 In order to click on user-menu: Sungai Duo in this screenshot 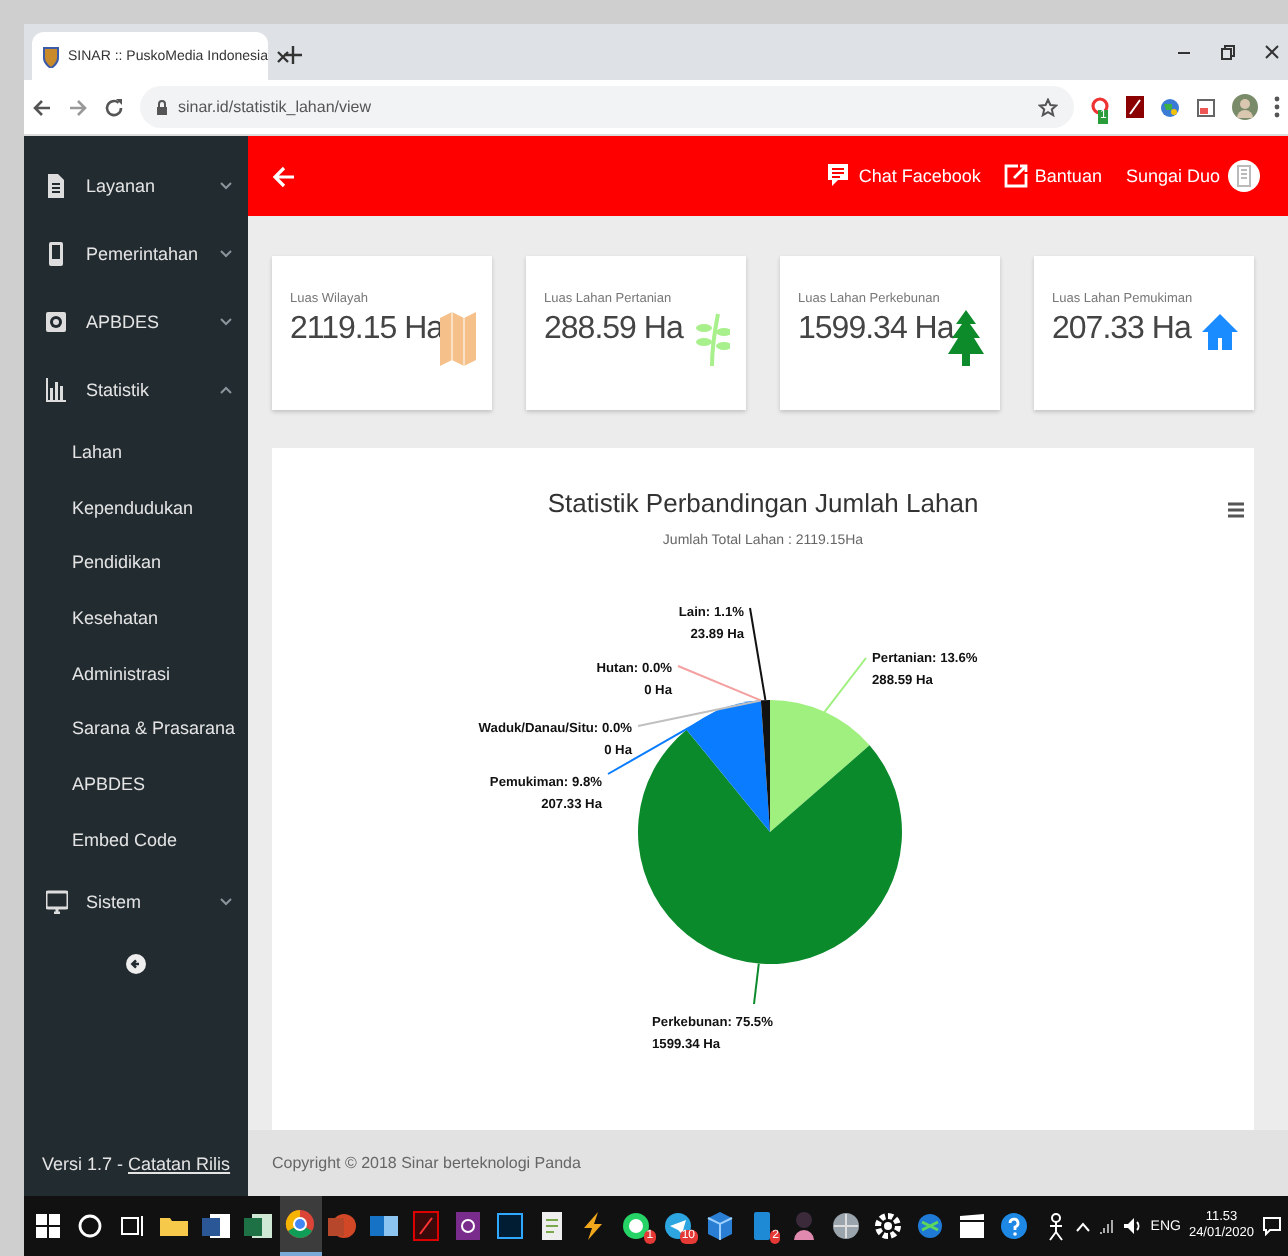, I will do `click(1192, 176)`.